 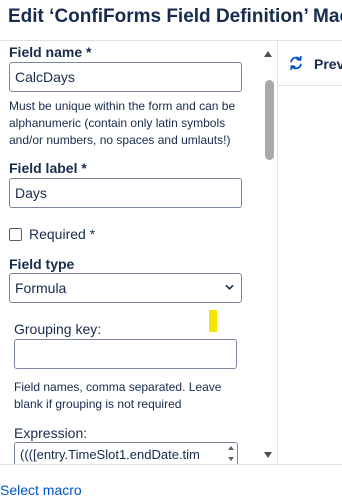 I want to click on footer-divider, so click(x=171, y=464).